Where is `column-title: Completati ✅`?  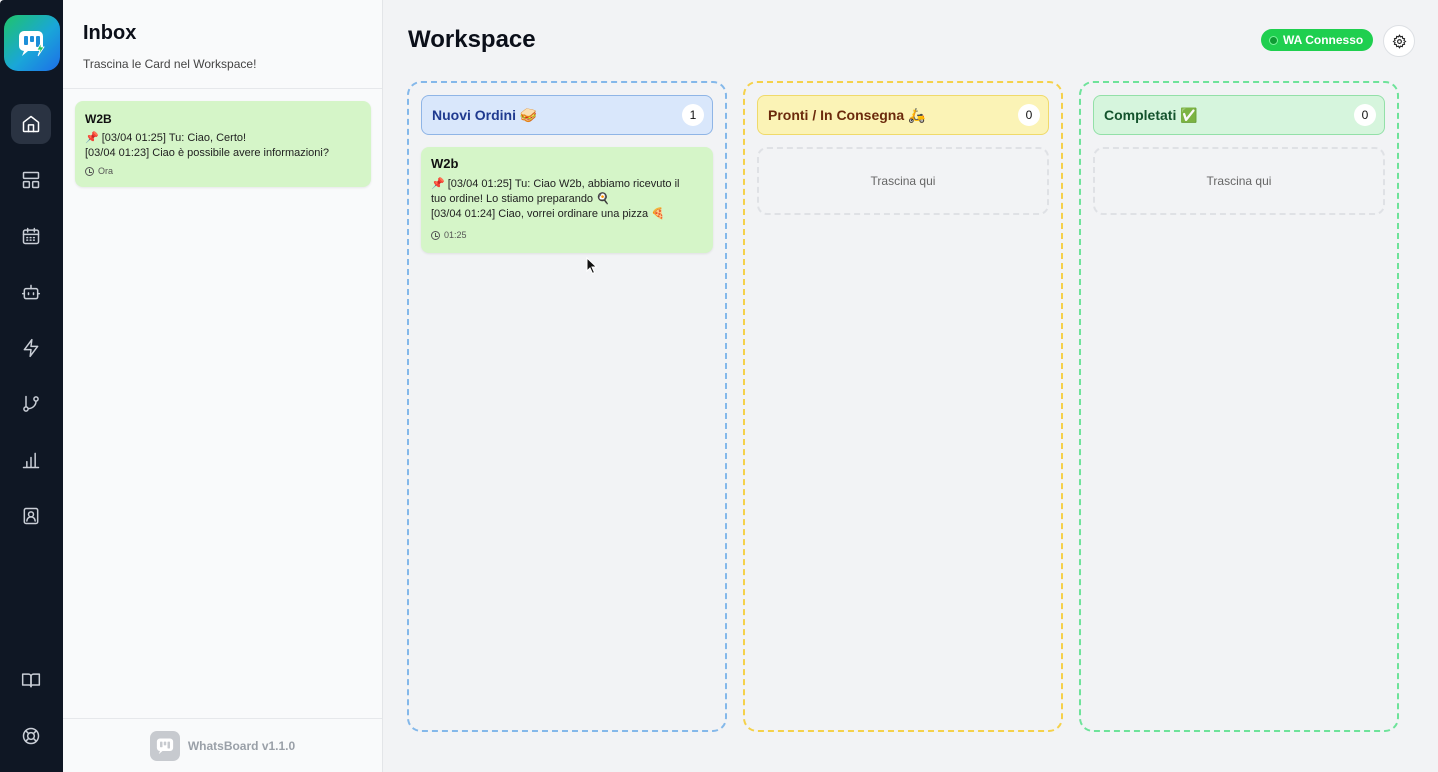
column-title: Completati ✅ is located at coordinates (1151, 114).